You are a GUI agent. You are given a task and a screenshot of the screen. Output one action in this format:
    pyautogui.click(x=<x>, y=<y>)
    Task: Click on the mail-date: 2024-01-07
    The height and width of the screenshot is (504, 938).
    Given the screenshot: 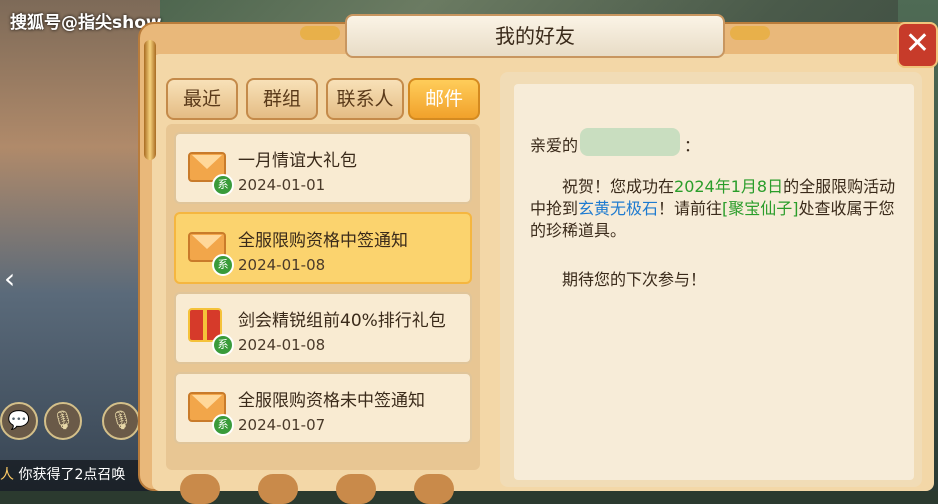 What is the action you would take?
    pyautogui.click(x=282, y=425)
    